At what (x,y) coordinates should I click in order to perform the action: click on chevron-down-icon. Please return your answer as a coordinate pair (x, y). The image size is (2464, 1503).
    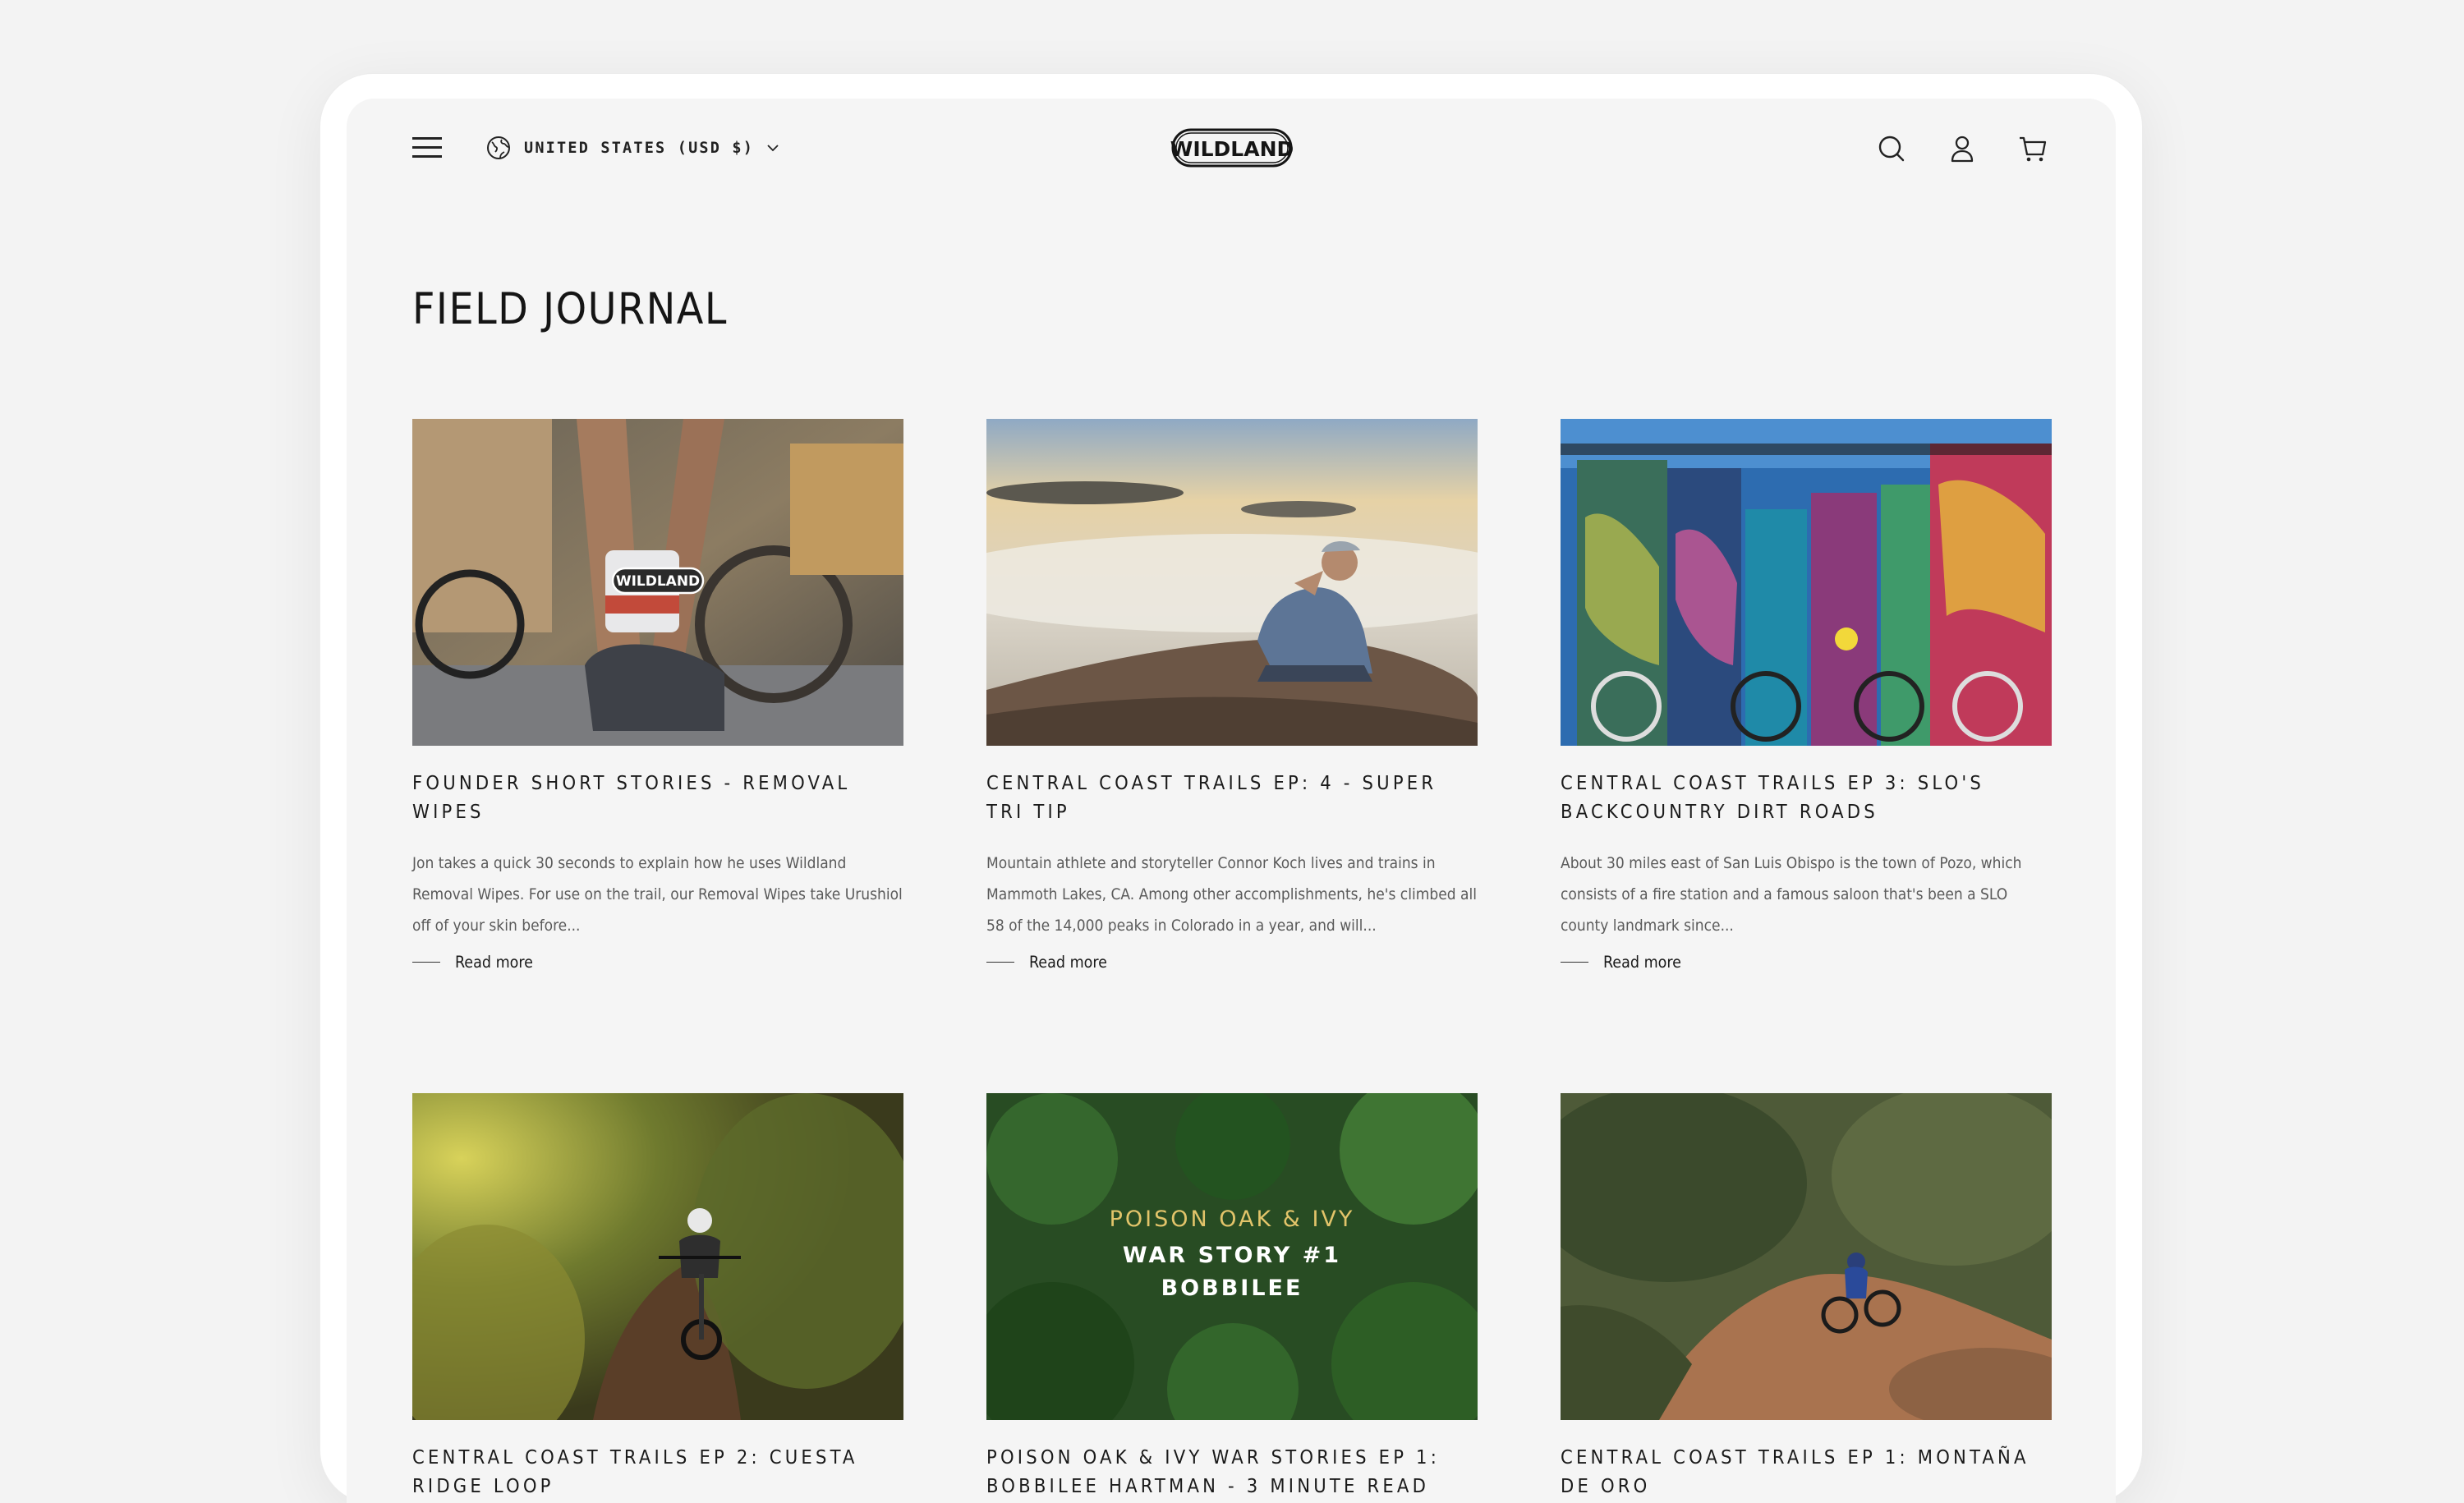
    Looking at the image, I should click on (773, 148).